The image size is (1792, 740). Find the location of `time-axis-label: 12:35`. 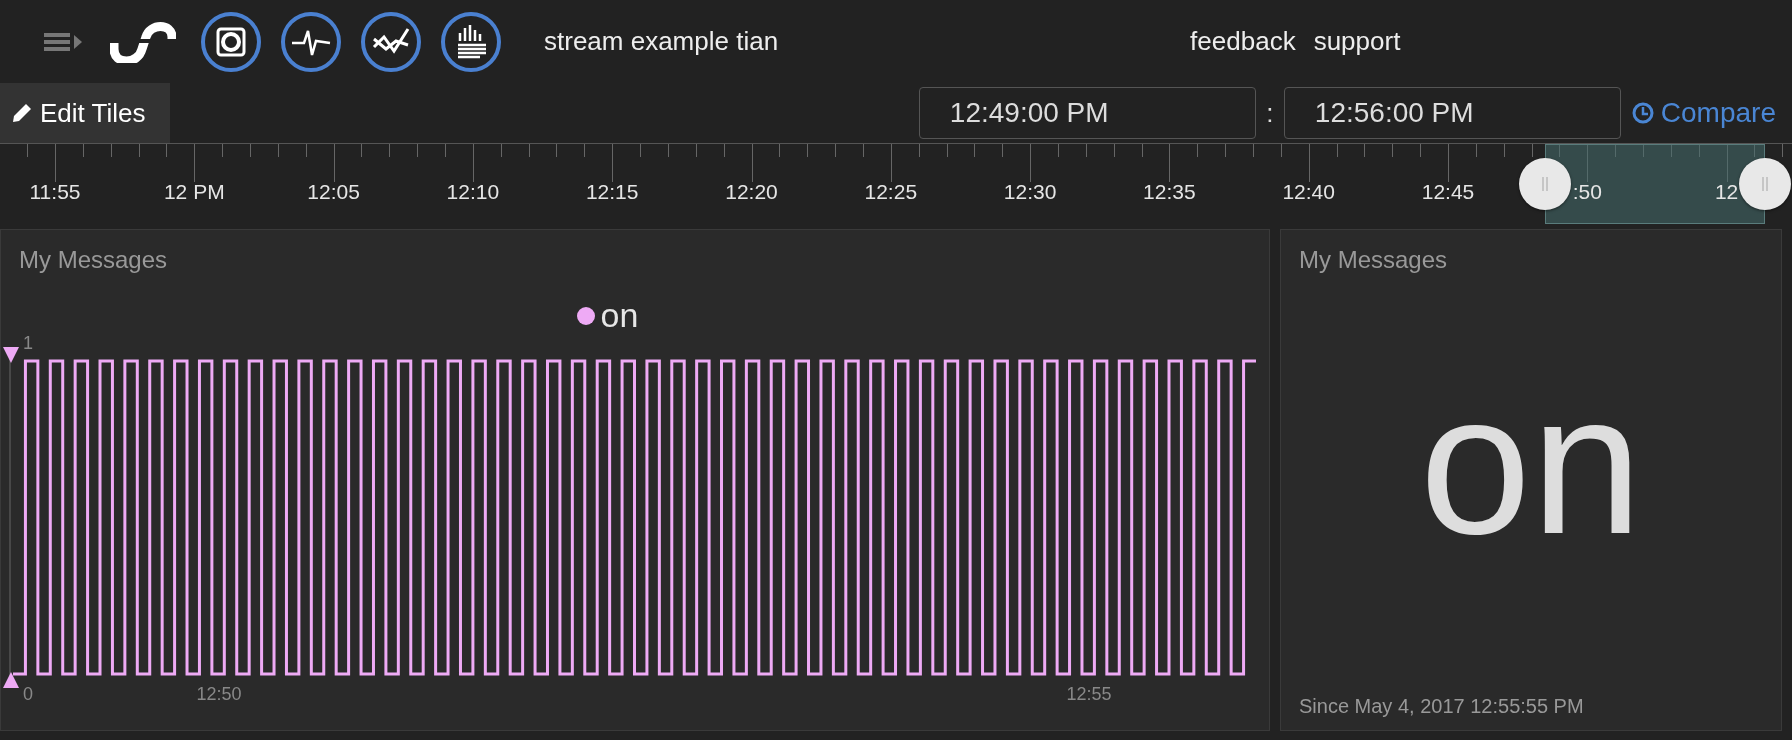

time-axis-label: 12:35 is located at coordinates (1169, 192).